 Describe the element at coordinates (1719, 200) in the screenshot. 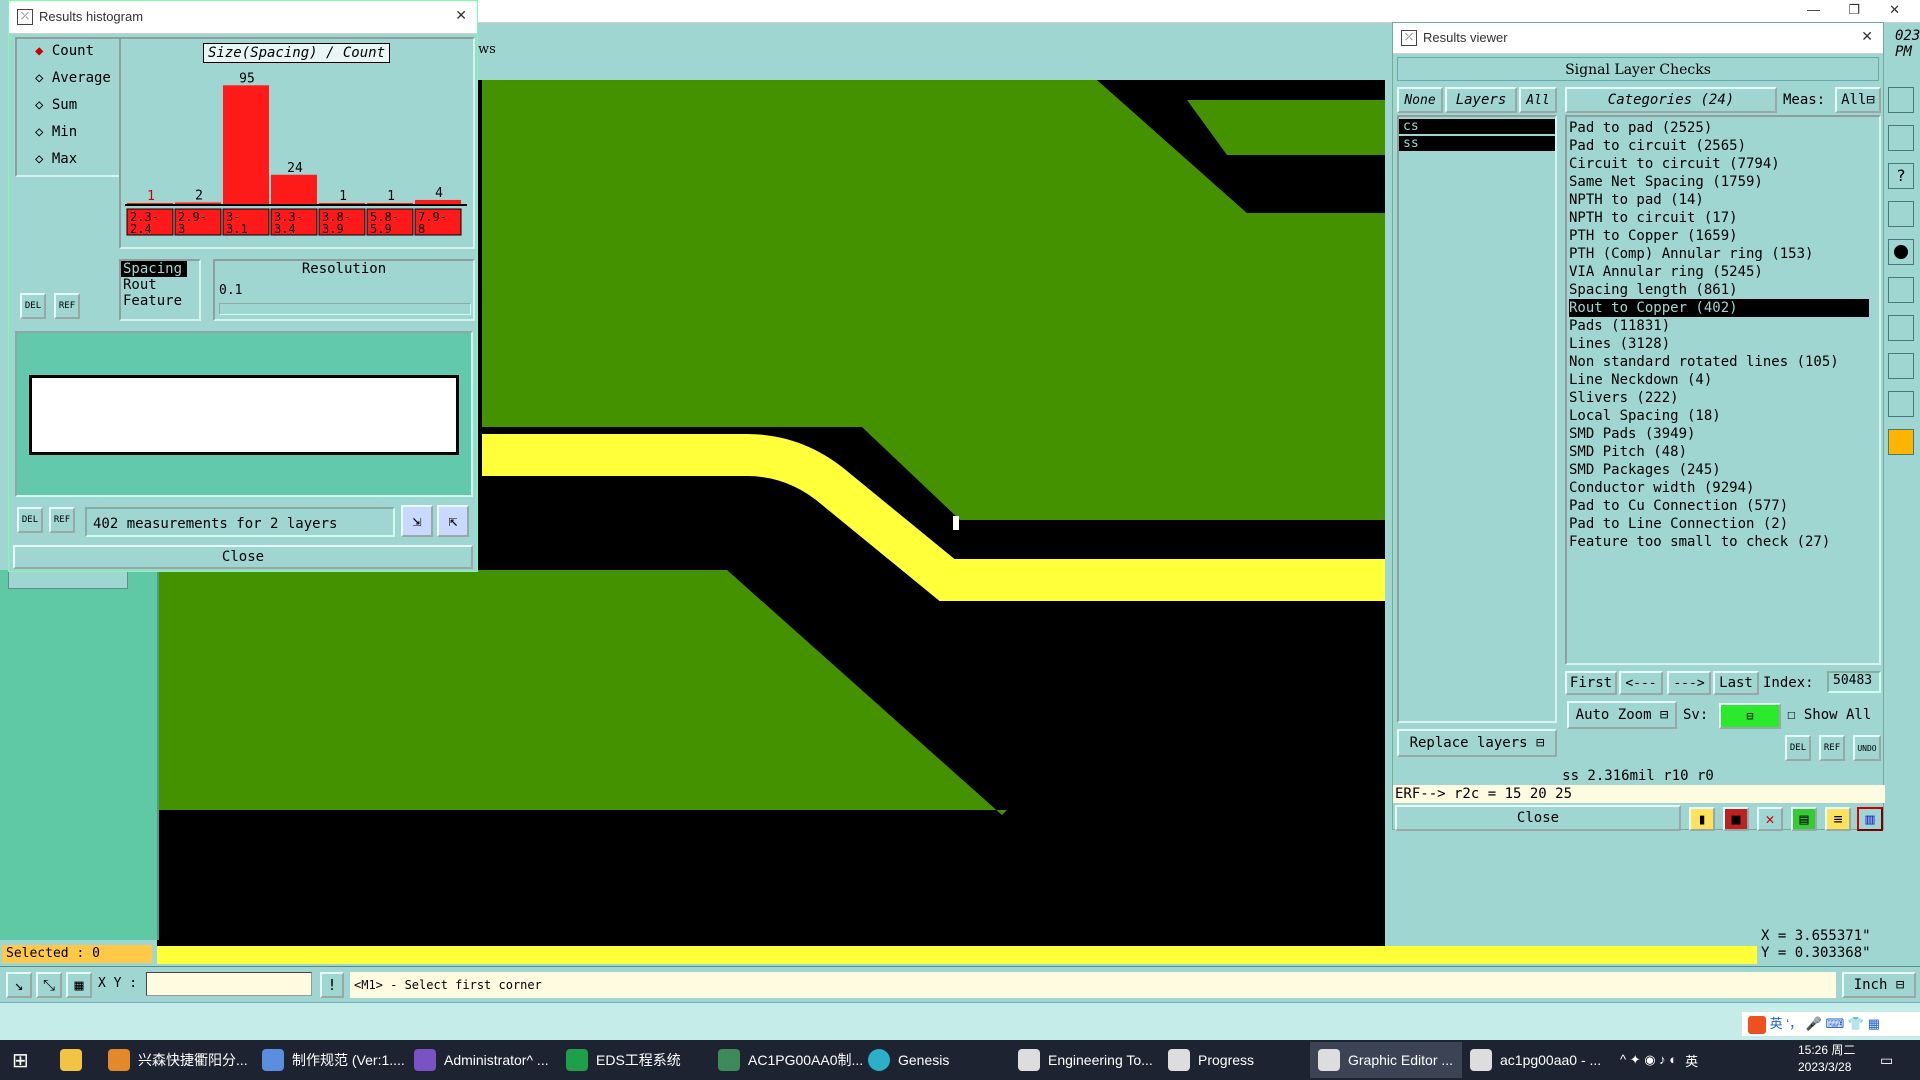

I see `category-item: NPTH to pad (14)` at that location.